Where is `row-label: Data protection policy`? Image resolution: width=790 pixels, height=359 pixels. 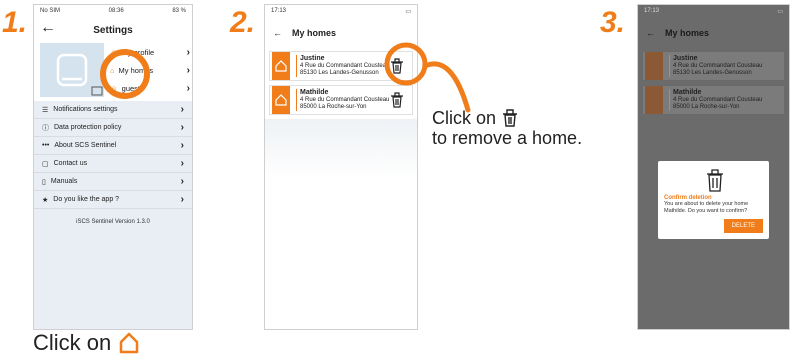 row-label: Data protection policy is located at coordinates (88, 127).